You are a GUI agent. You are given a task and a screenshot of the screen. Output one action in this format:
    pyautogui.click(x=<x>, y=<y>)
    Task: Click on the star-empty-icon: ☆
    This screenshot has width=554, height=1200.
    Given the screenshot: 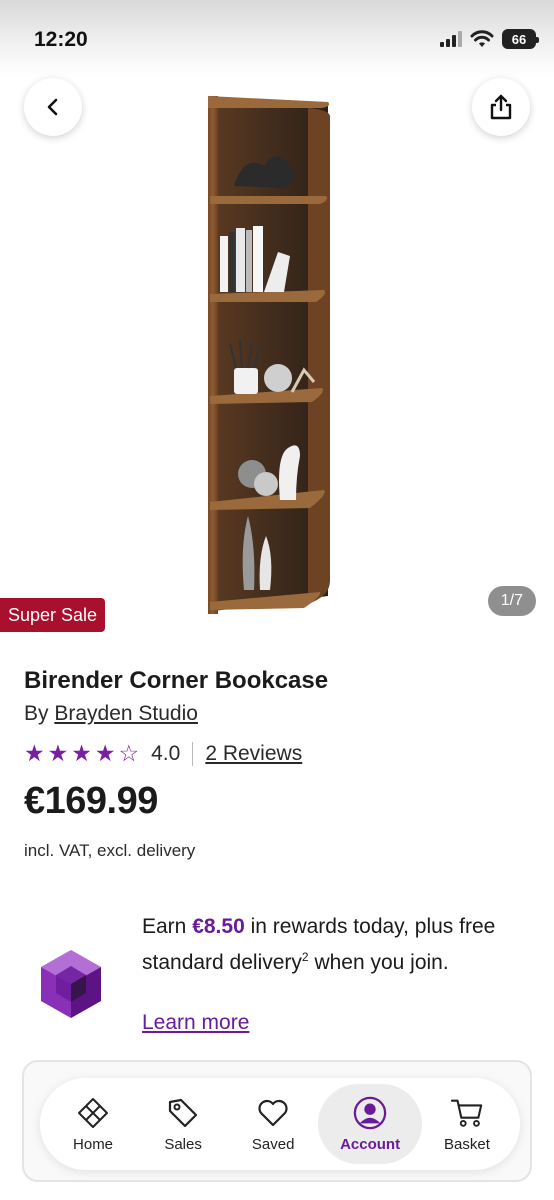 What is the action you would take?
    pyautogui.click(x=129, y=753)
    